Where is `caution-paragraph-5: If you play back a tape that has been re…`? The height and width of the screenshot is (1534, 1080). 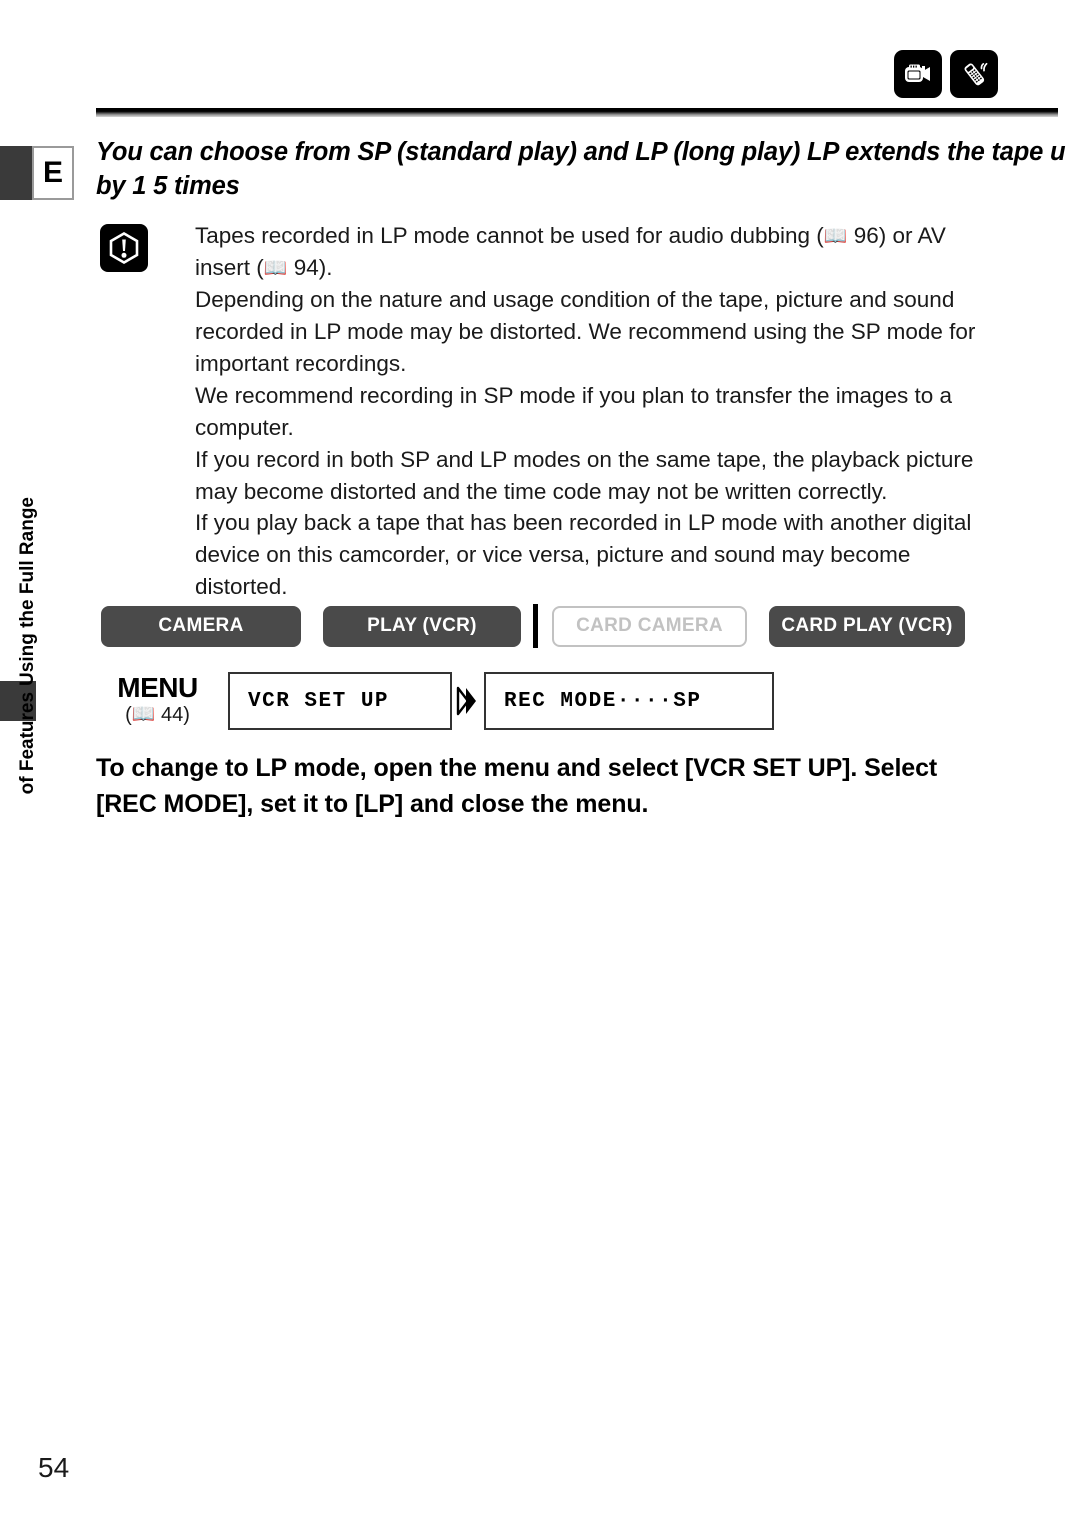 caution-paragraph-5: If you play back a tape that has been re… is located at coordinates (583, 555).